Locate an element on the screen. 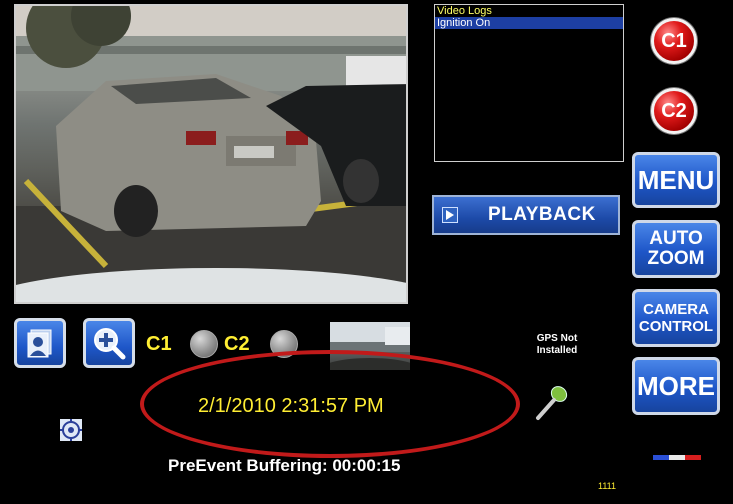 The height and width of the screenshot is (504, 733). contacts-button is located at coordinates (40, 343).